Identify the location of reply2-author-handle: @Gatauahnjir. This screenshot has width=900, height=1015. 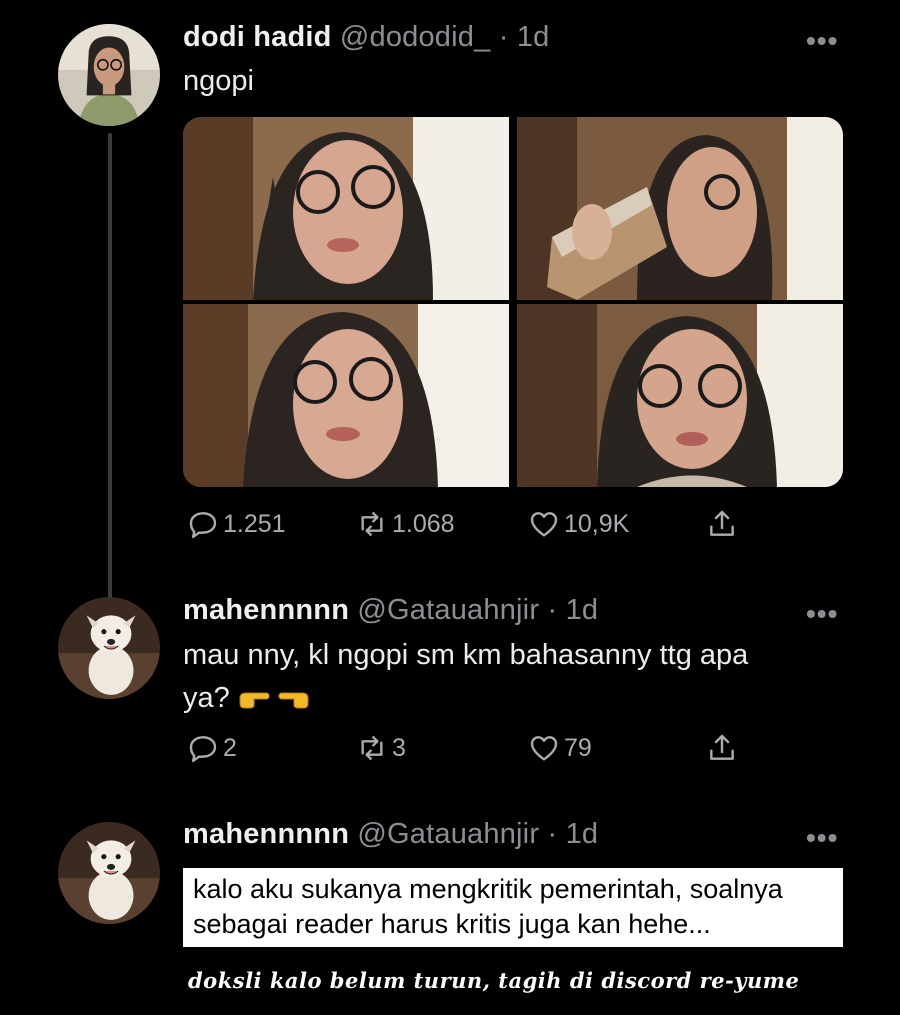
(448, 834).